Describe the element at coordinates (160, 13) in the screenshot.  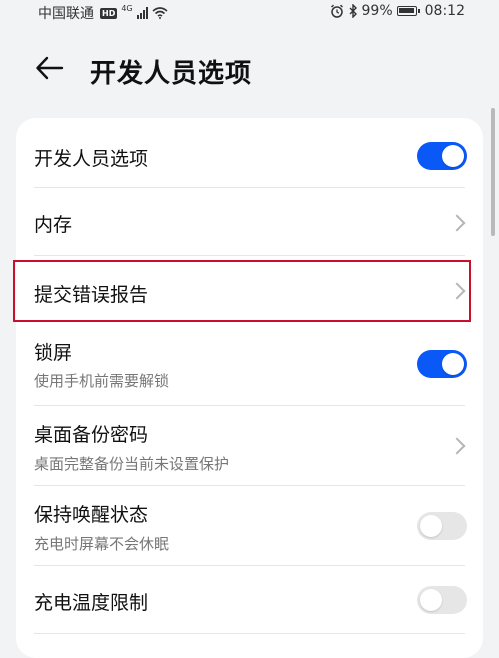
I see `wifi-icon` at that location.